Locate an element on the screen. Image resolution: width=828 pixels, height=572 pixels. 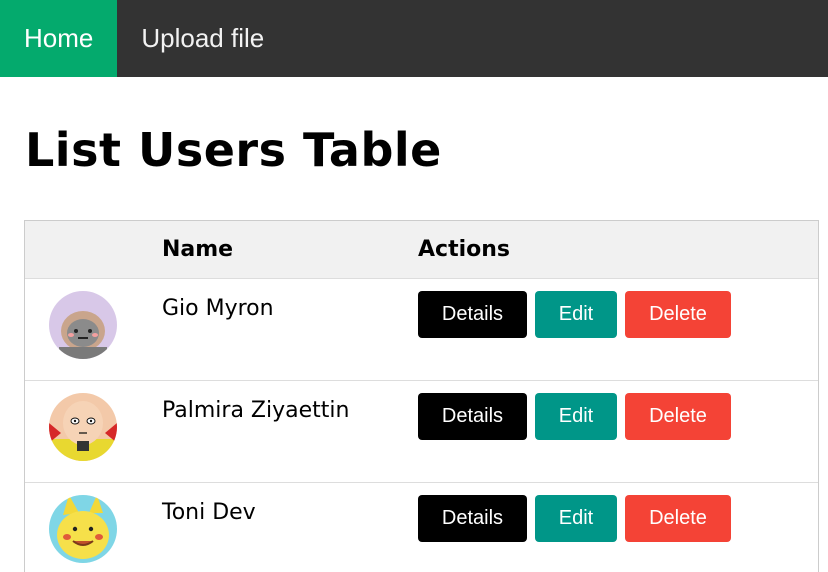
cat-avatar-icon is located at coordinates (83, 325).